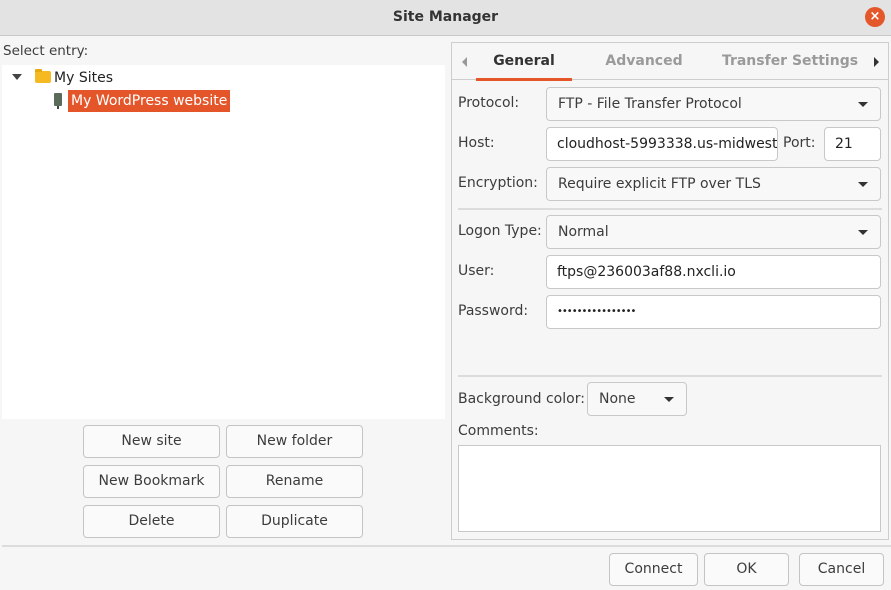 The image size is (891, 590). What do you see at coordinates (149, 101) in the screenshot?
I see `tree-item-selected-site: My WordPress website` at bounding box center [149, 101].